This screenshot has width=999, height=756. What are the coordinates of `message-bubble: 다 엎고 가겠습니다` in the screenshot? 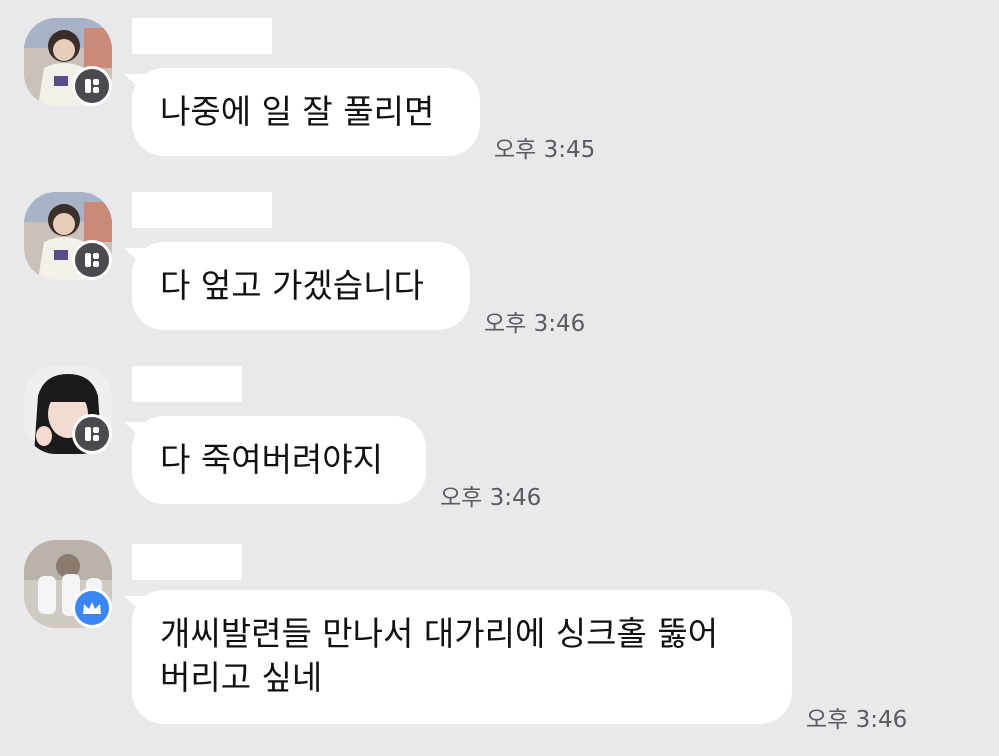 It's located at (301, 286).